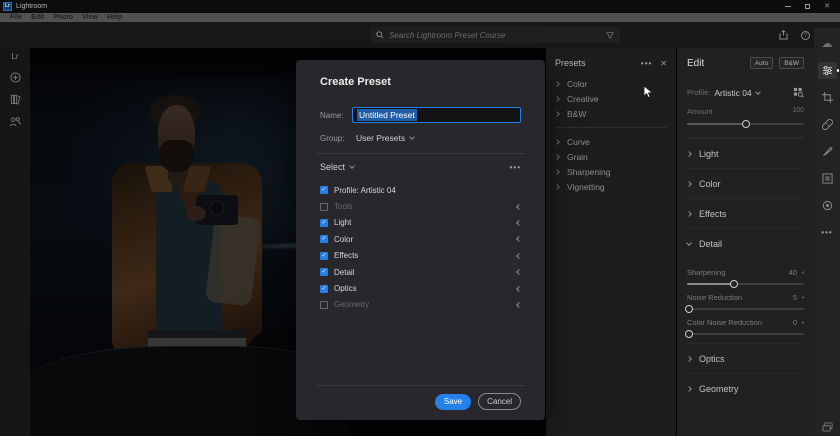 The height and width of the screenshot is (436, 840). I want to click on check-row-profile: ✓ Profile: Artistic 04, so click(421, 190).